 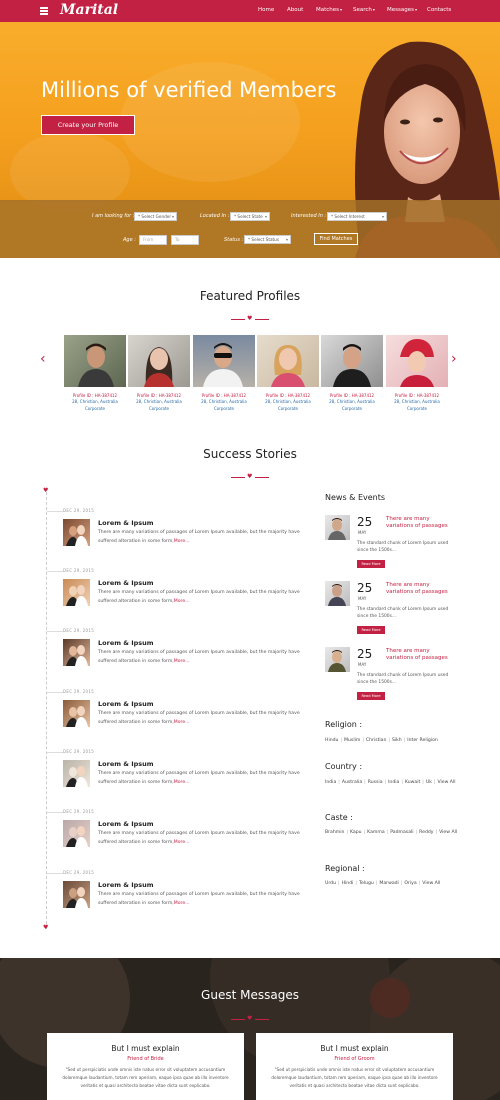 I want to click on create-profile-button: Create your Profile, so click(x=88, y=125).